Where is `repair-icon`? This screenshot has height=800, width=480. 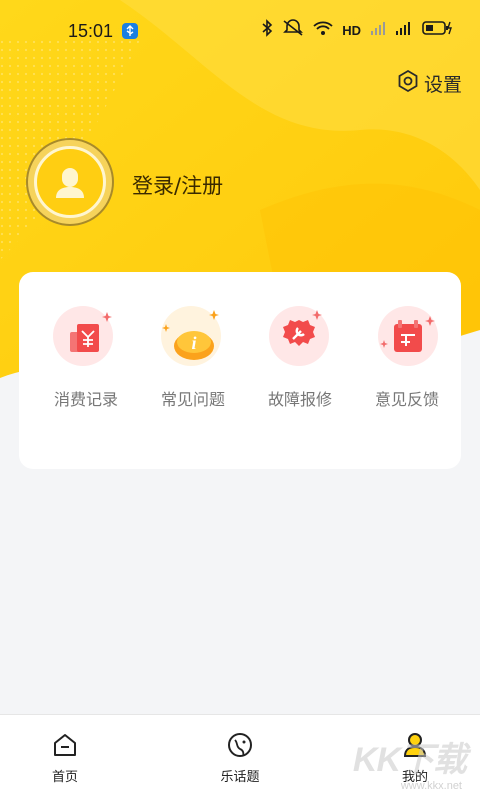
repair-icon is located at coordinates (300, 335).